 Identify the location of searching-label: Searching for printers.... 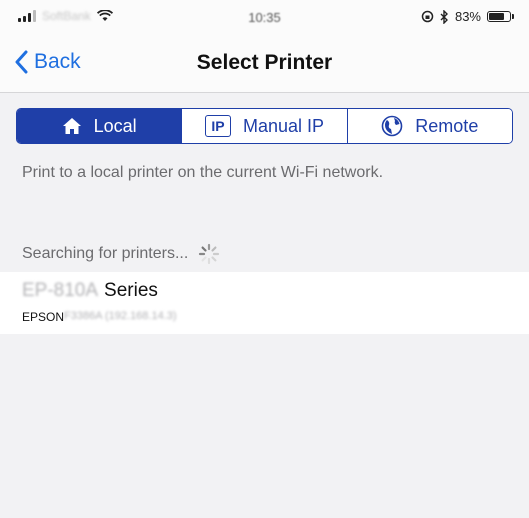
(105, 253).